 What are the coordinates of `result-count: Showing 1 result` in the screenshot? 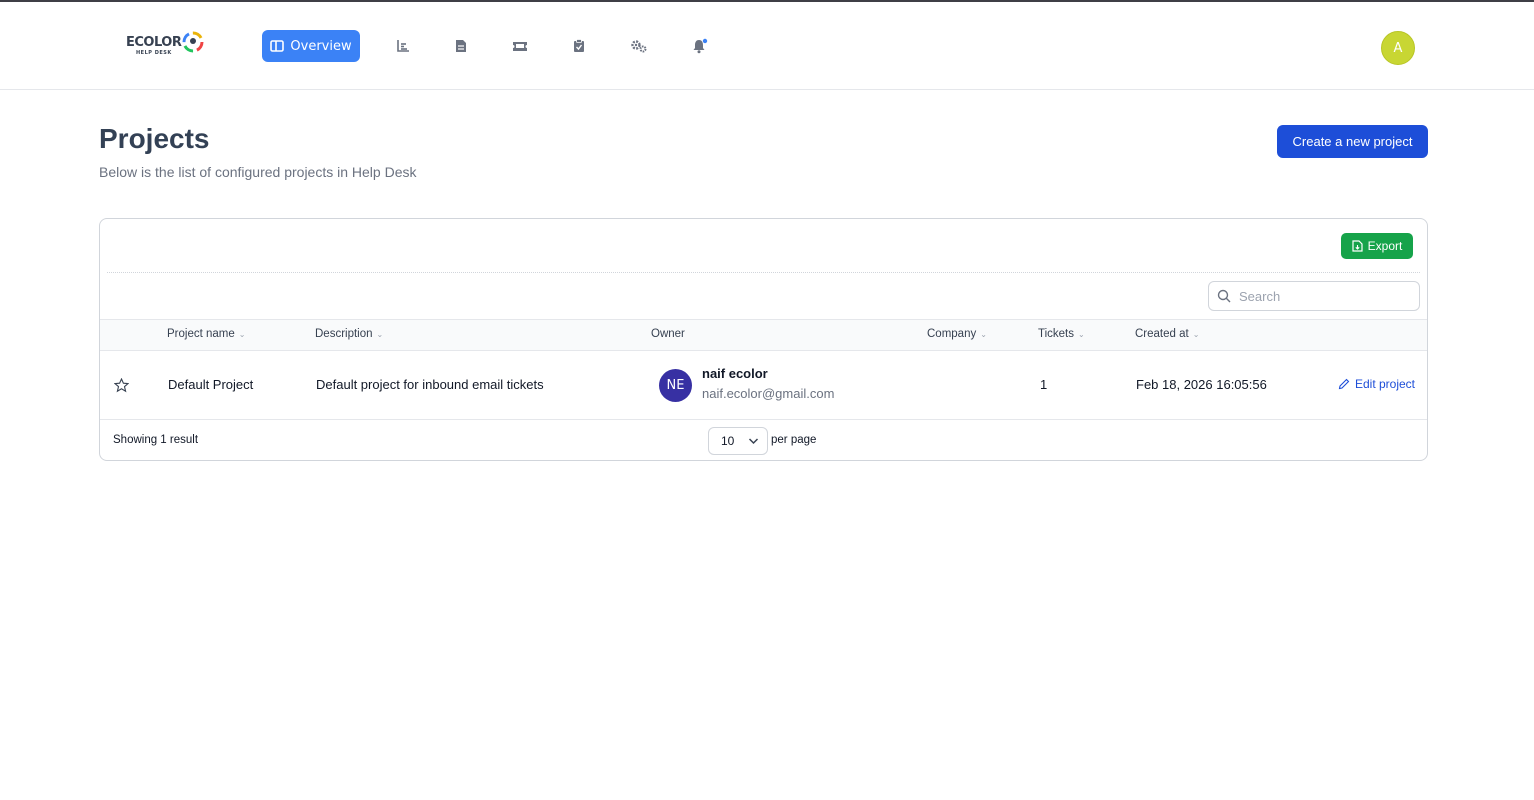 It's located at (156, 440).